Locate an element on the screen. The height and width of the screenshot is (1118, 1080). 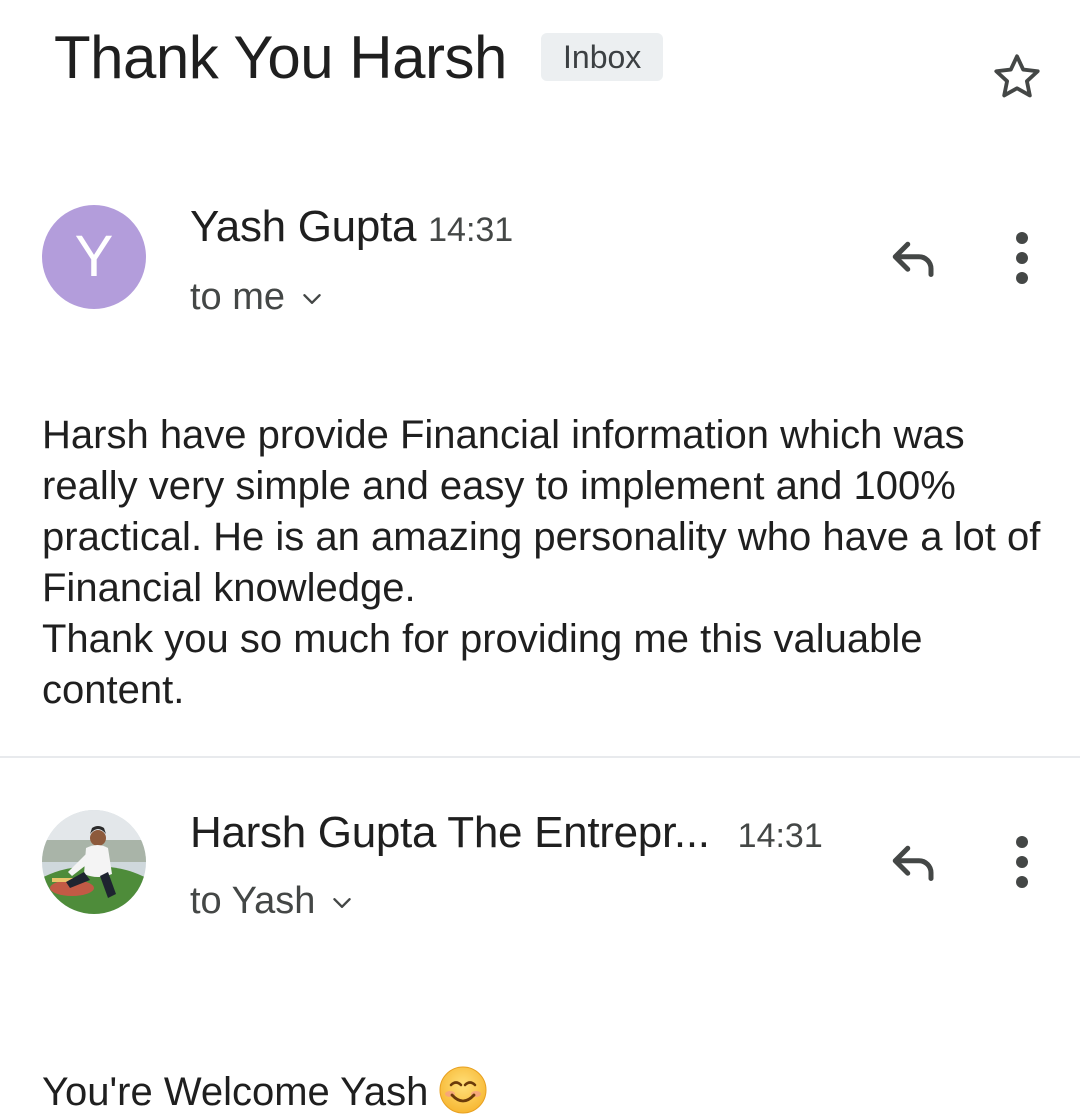
profile-photo-icon is located at coordinates (94, 862).